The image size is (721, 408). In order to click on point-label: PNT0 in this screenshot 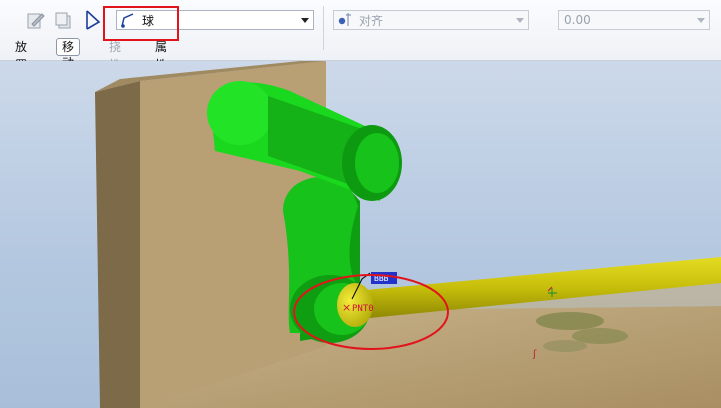, I will do `click(363, 309)`.